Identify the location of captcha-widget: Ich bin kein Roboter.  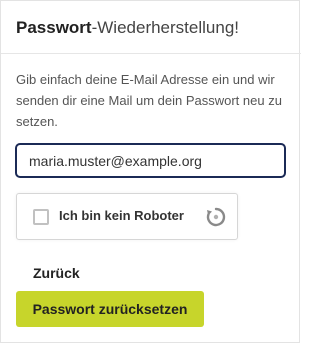
(127, 216).